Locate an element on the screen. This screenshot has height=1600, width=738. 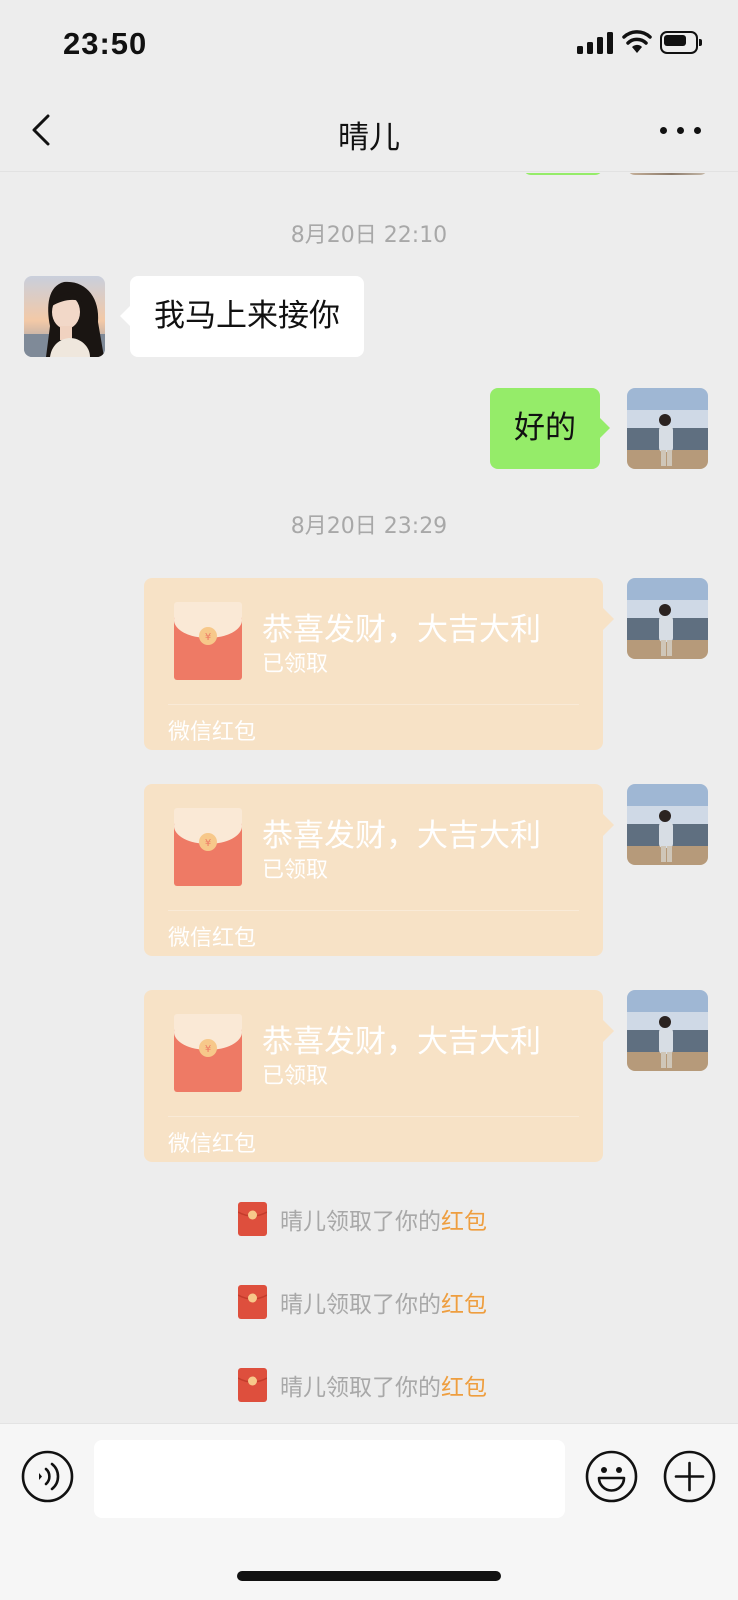
wifi-icon is located at coordinates (637, 41).